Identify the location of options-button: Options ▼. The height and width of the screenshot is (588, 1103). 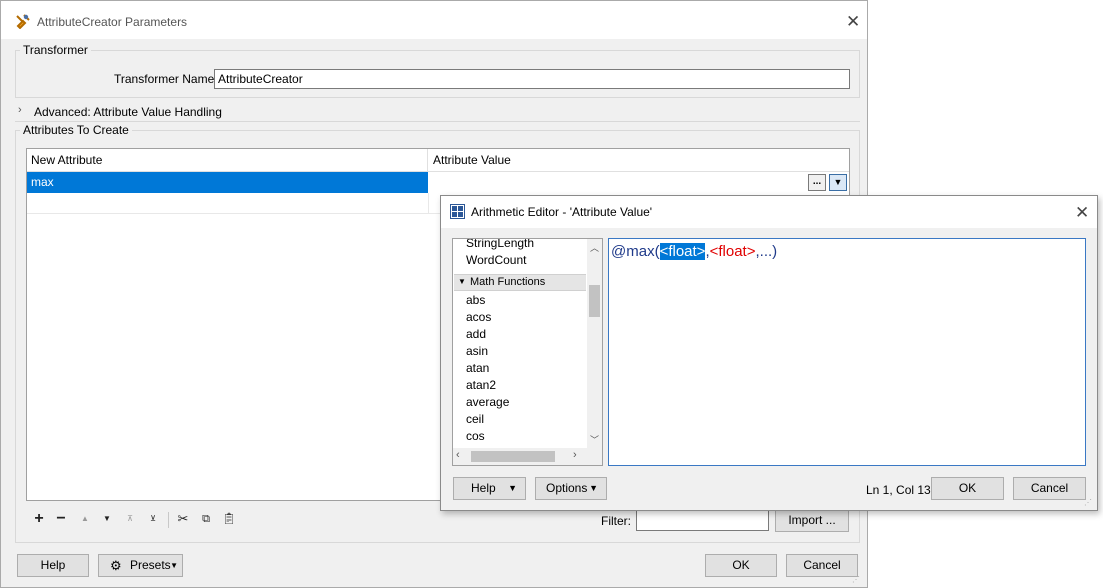
(571, 488).